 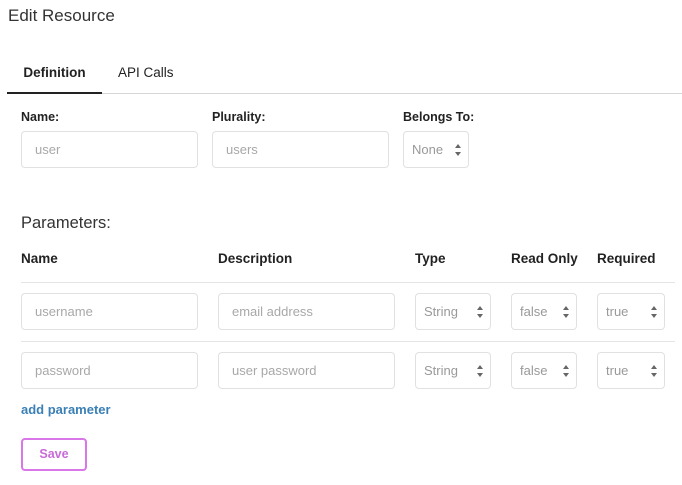 I want to click on resource-name-input, so click(x=109, y=149).